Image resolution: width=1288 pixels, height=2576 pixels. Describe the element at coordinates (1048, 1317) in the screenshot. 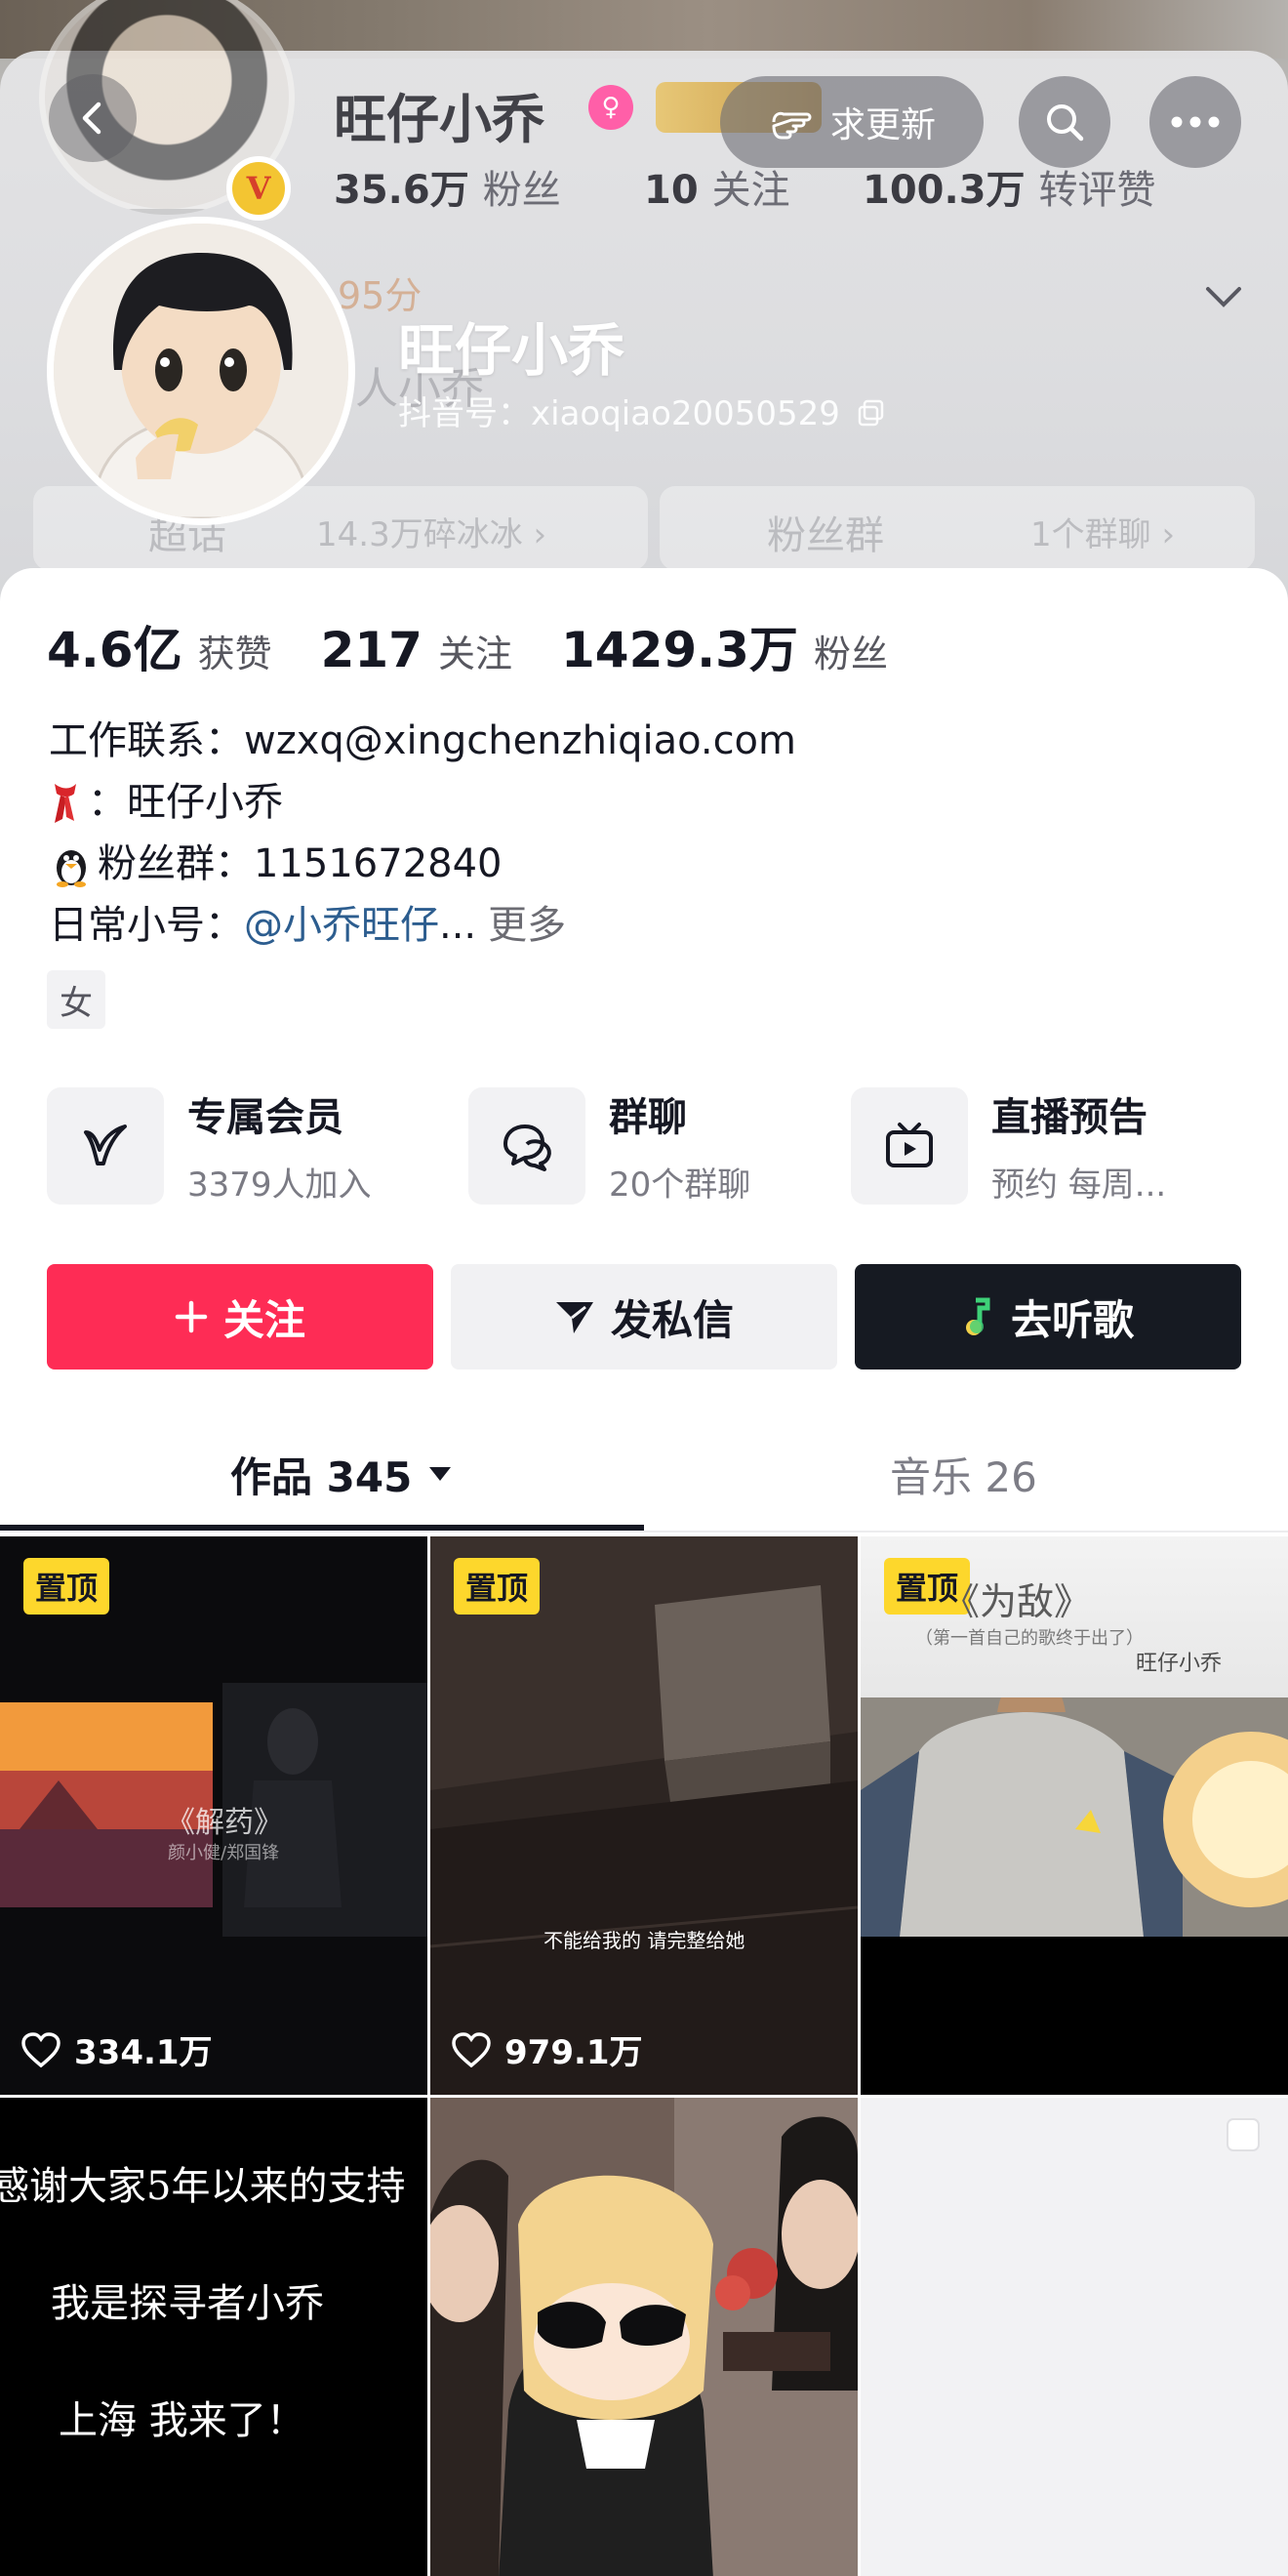

I see `listen-music-button: 去听歌` at that location.